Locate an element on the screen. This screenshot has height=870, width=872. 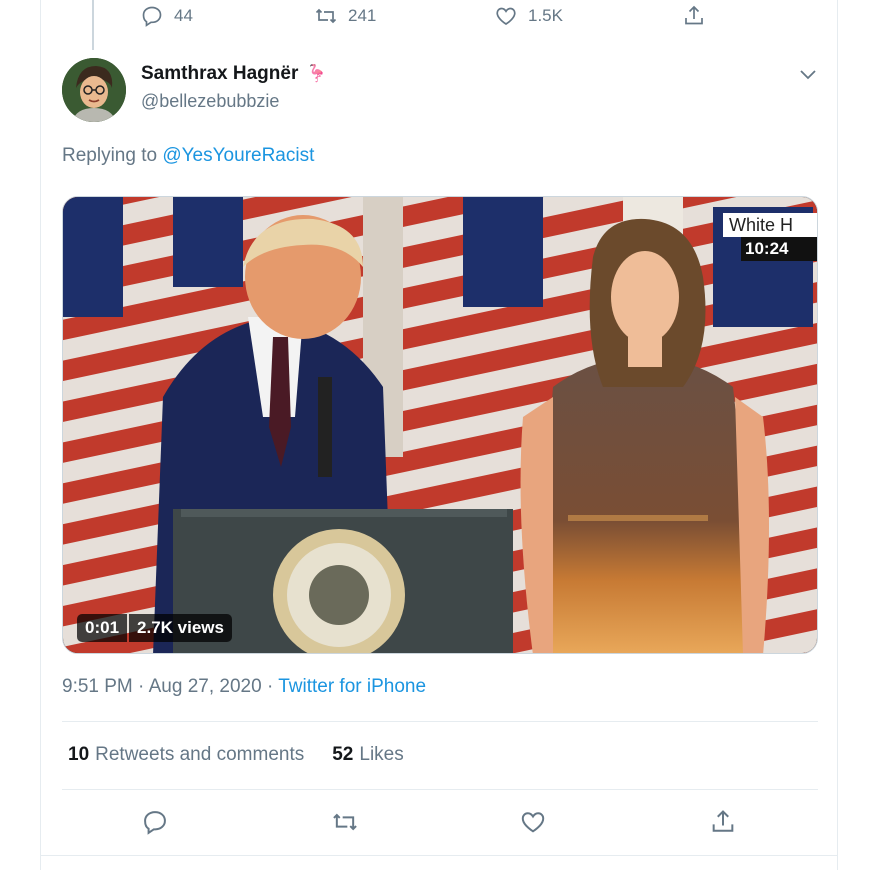
prev-reply-count: 44 is located at coordinates (183, 15).